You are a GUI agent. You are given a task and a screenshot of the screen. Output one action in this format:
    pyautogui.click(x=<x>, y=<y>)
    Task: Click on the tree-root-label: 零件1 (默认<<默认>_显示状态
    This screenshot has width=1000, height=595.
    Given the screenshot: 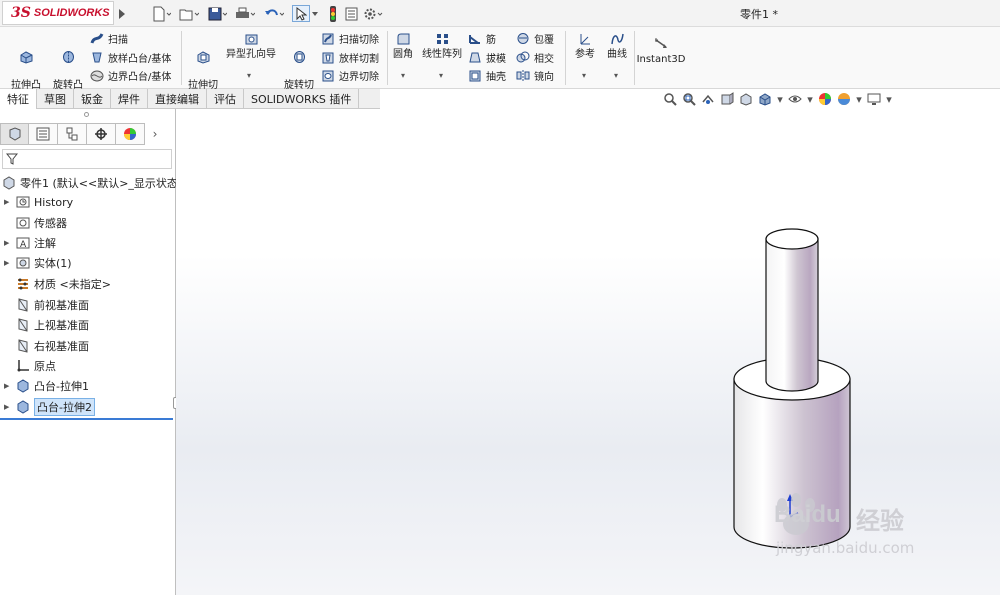 What is the action you would take?
    pyautogui.click(x=99, y=183)
    